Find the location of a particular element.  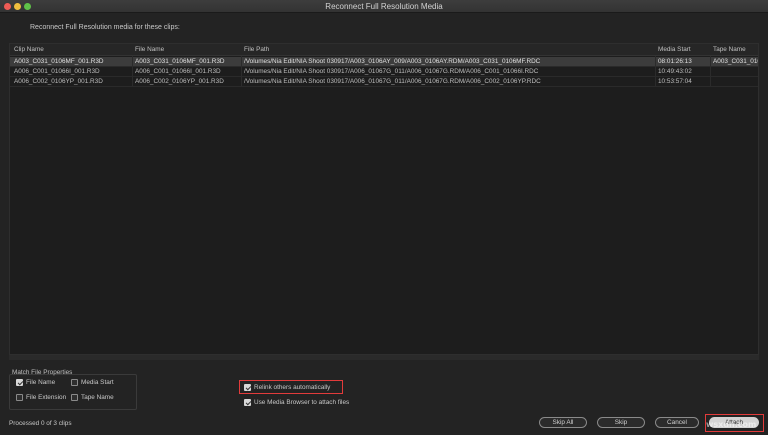

match-tape-name-checkbox: Tape Name is located at coordinates (92, 397).